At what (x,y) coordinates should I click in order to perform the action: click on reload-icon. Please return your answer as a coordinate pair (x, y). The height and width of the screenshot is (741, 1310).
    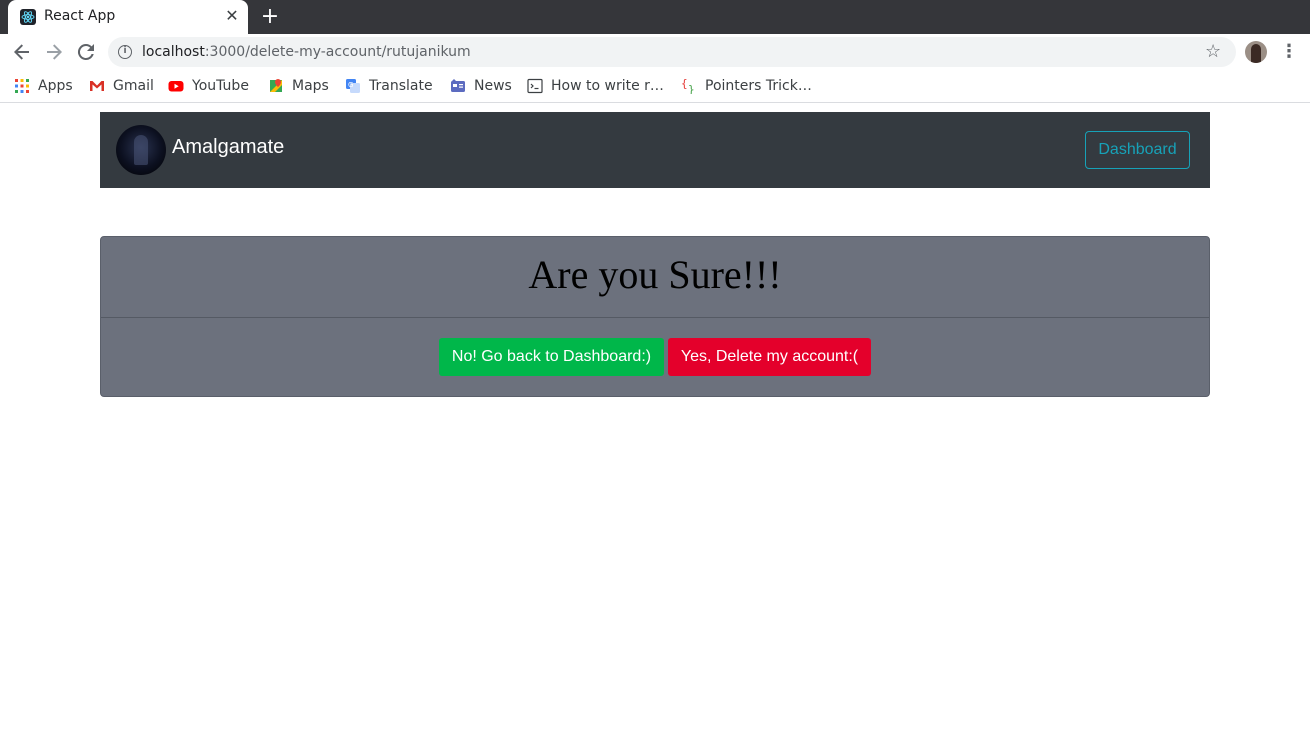
    Looking at the image, I should click on (86, 52).